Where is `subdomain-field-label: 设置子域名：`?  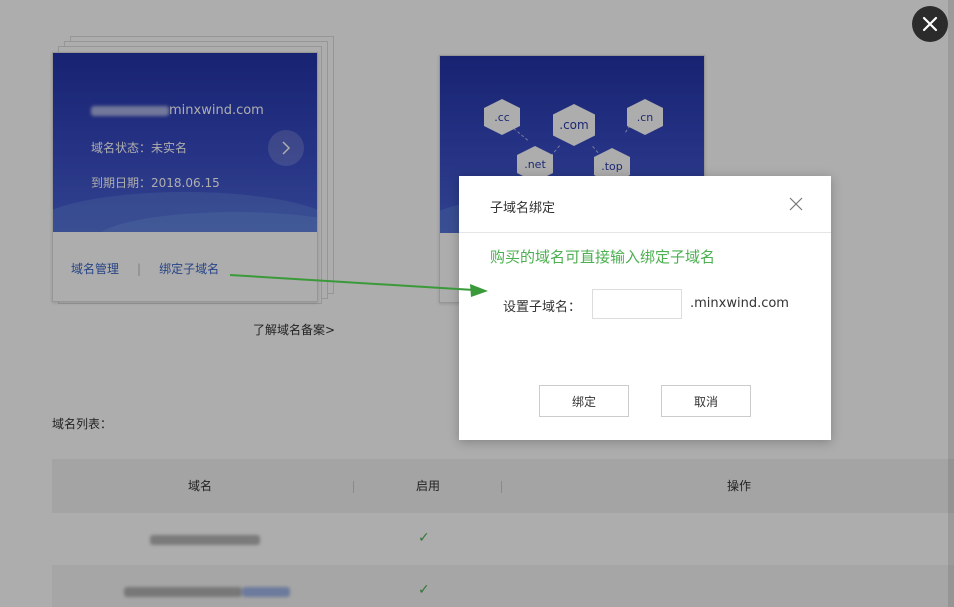 subdomain-field-label: 设置子域名： is located at coordinates (542, 307).